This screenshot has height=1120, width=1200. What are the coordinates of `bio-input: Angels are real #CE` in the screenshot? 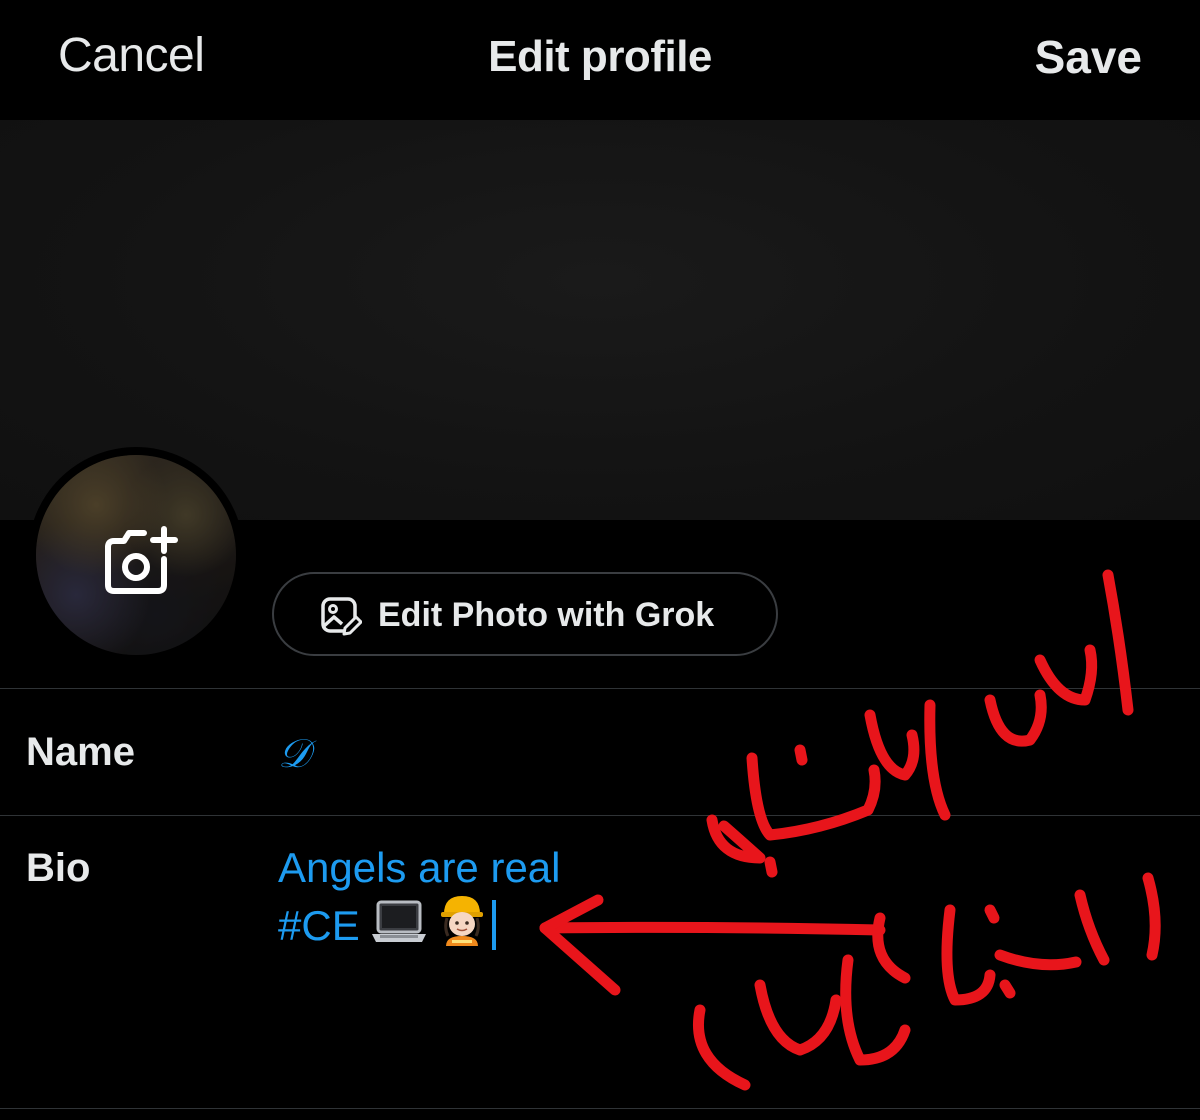 It's located at (419, 897).